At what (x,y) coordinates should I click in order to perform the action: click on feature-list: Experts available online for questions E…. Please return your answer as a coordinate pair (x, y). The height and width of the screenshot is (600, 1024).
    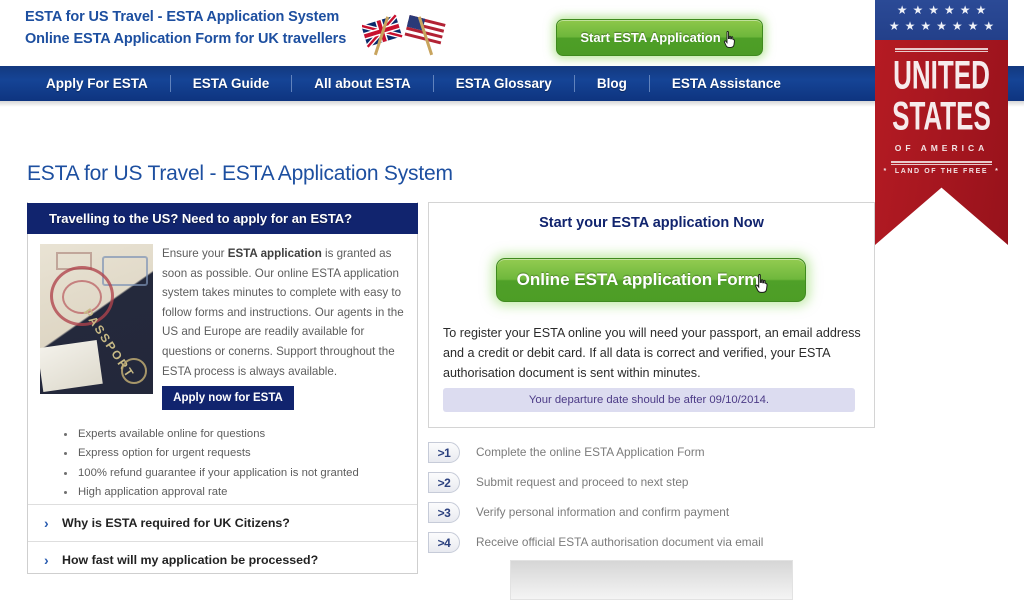
    Looking at the image, I should click on (230, 463).